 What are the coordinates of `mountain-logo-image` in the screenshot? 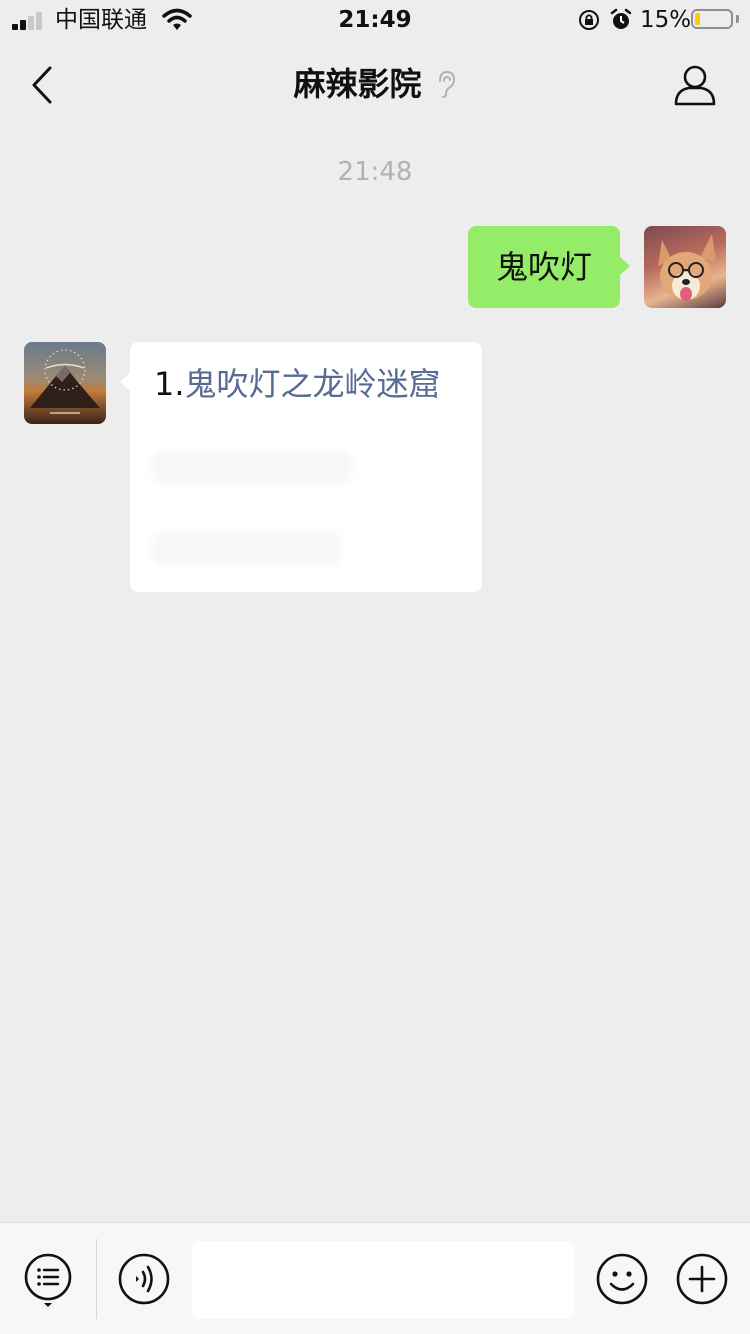 It's located at (65, 381).